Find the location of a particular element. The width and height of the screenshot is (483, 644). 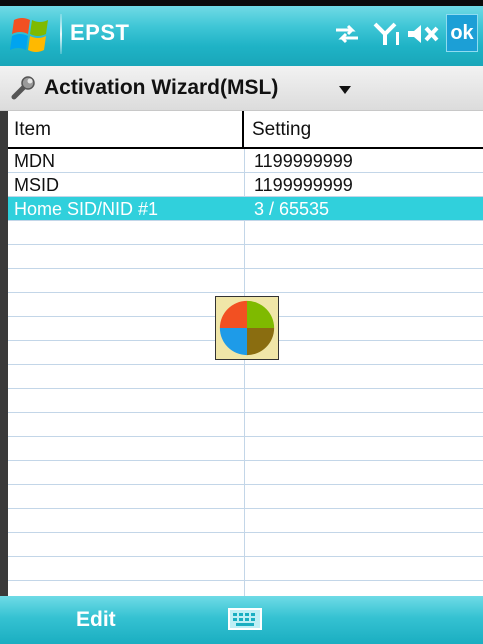

cell-item: MDN is located at coordinates (34, 161).